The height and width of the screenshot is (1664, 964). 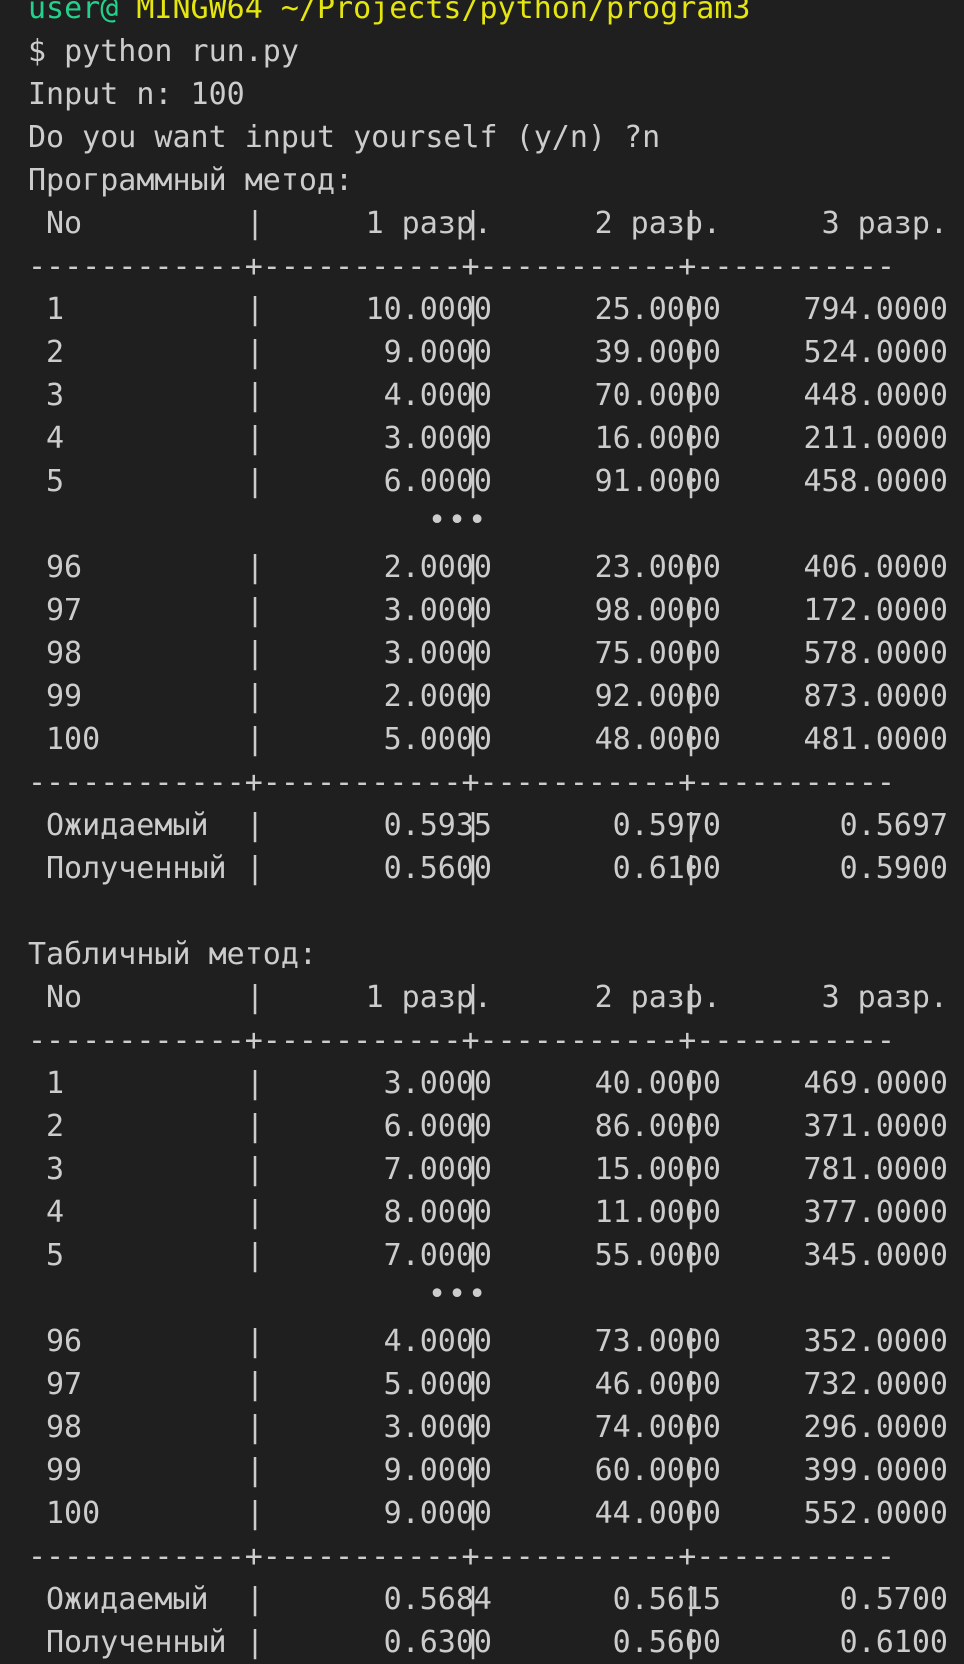 What do you see at coordinates (488, 1427) in the screenshot?
I see `table-row: 98 3.0000 74.0000 296.0000 | | |` at bounding box center [488, 1427].